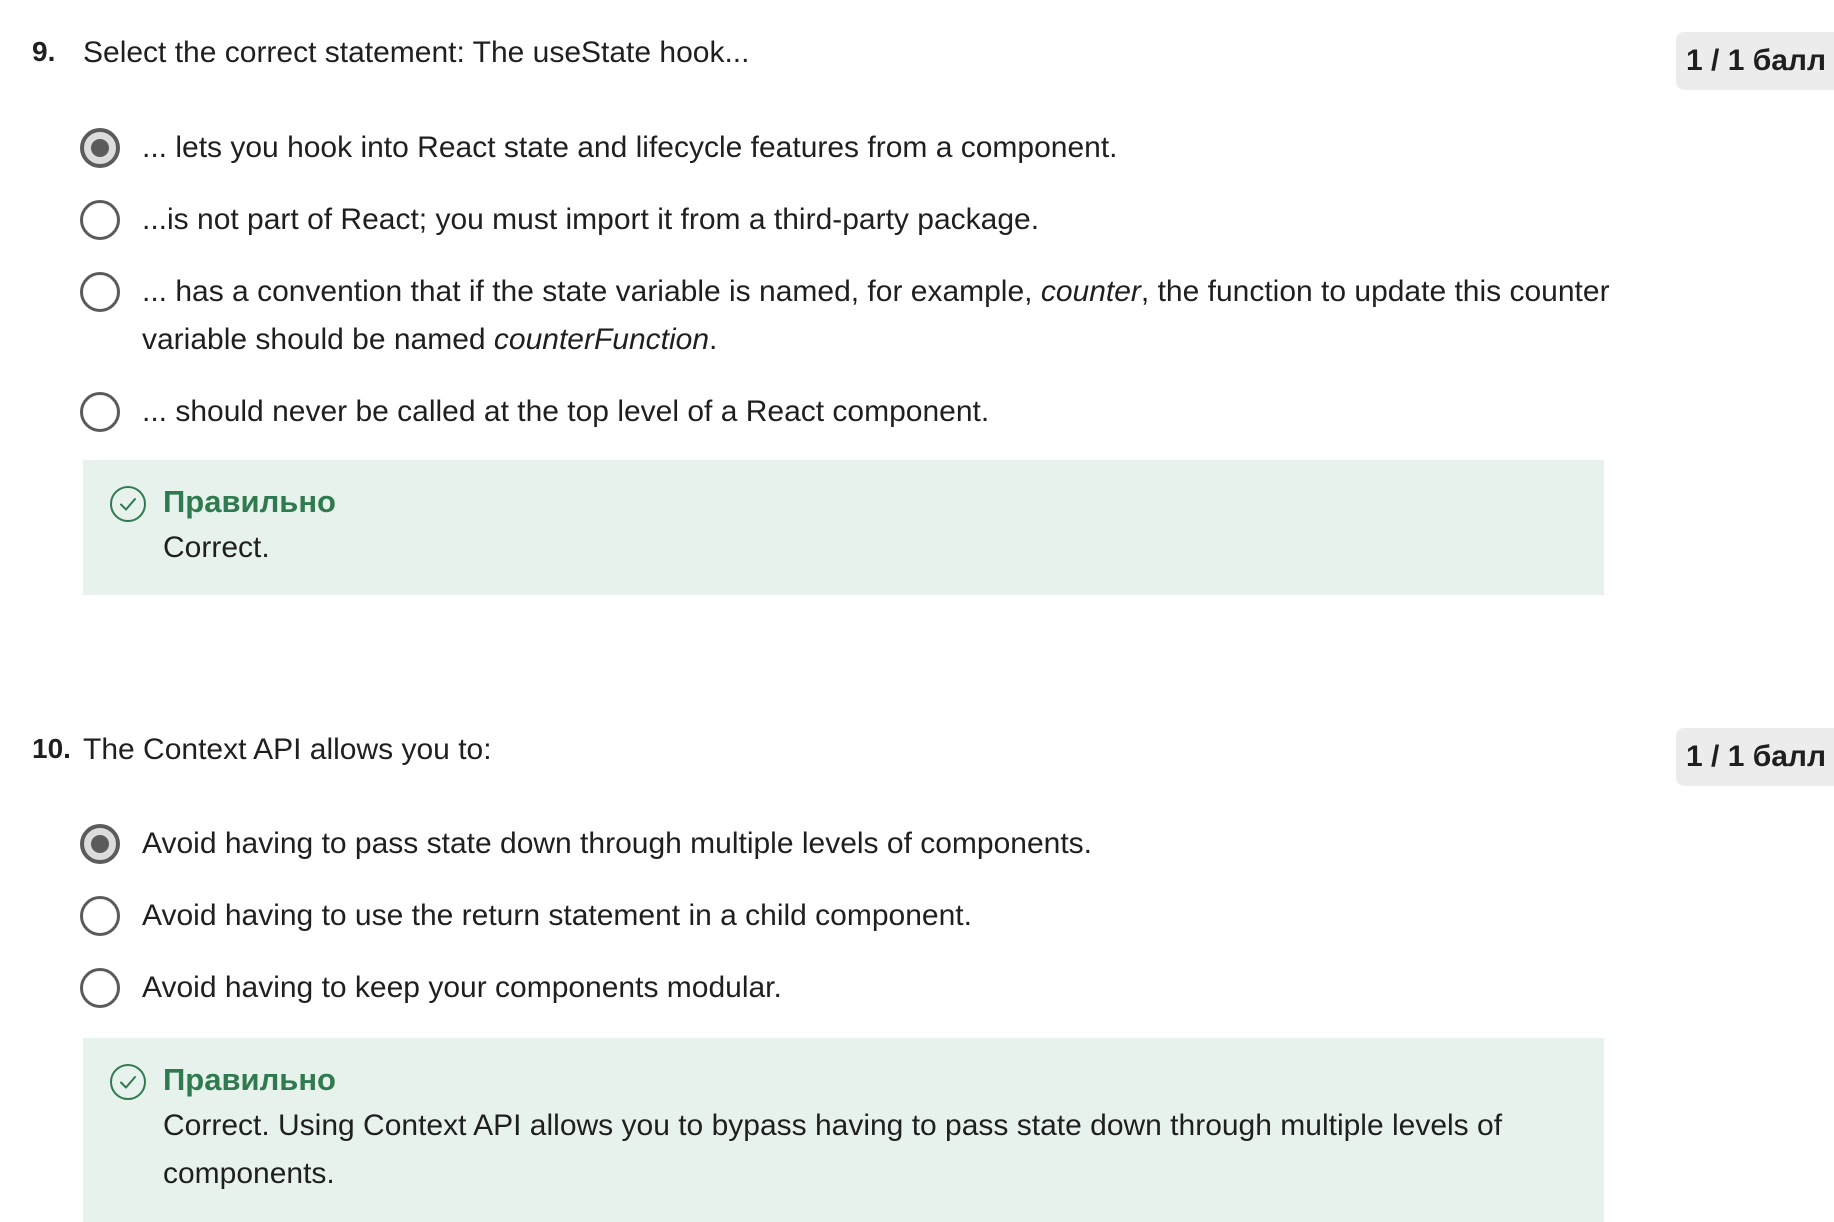 Image resolution: width=1834 pixels, height=1222 pixels. What do you see at coordinates (216, 547) in the screenshot?
I see `feedback-text: Correct.` at bounding box center [216, 547].